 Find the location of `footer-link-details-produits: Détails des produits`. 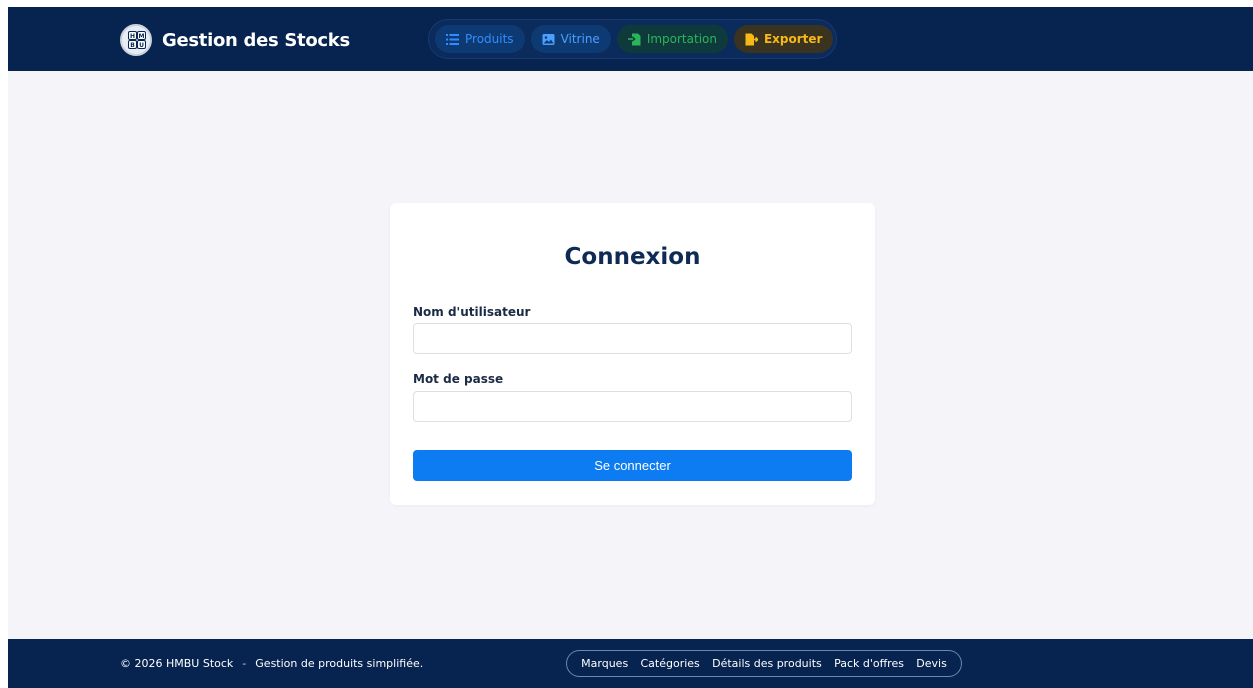

footer-link-details-produits: Détails des produits is located at coordinates (767, 663).